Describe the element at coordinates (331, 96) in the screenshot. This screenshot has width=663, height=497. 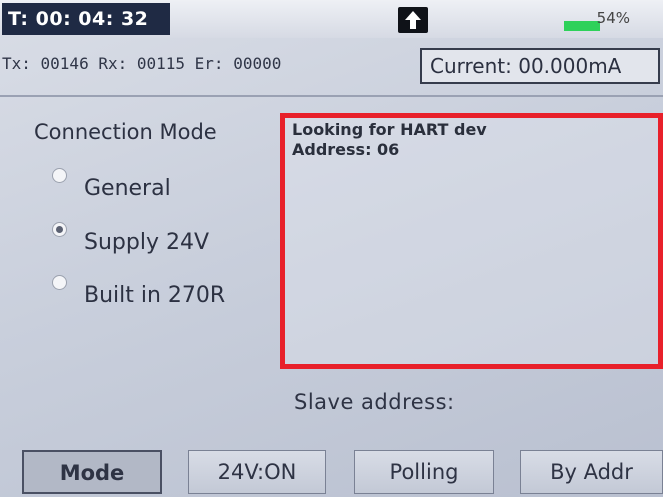
I see `divider` at that location.